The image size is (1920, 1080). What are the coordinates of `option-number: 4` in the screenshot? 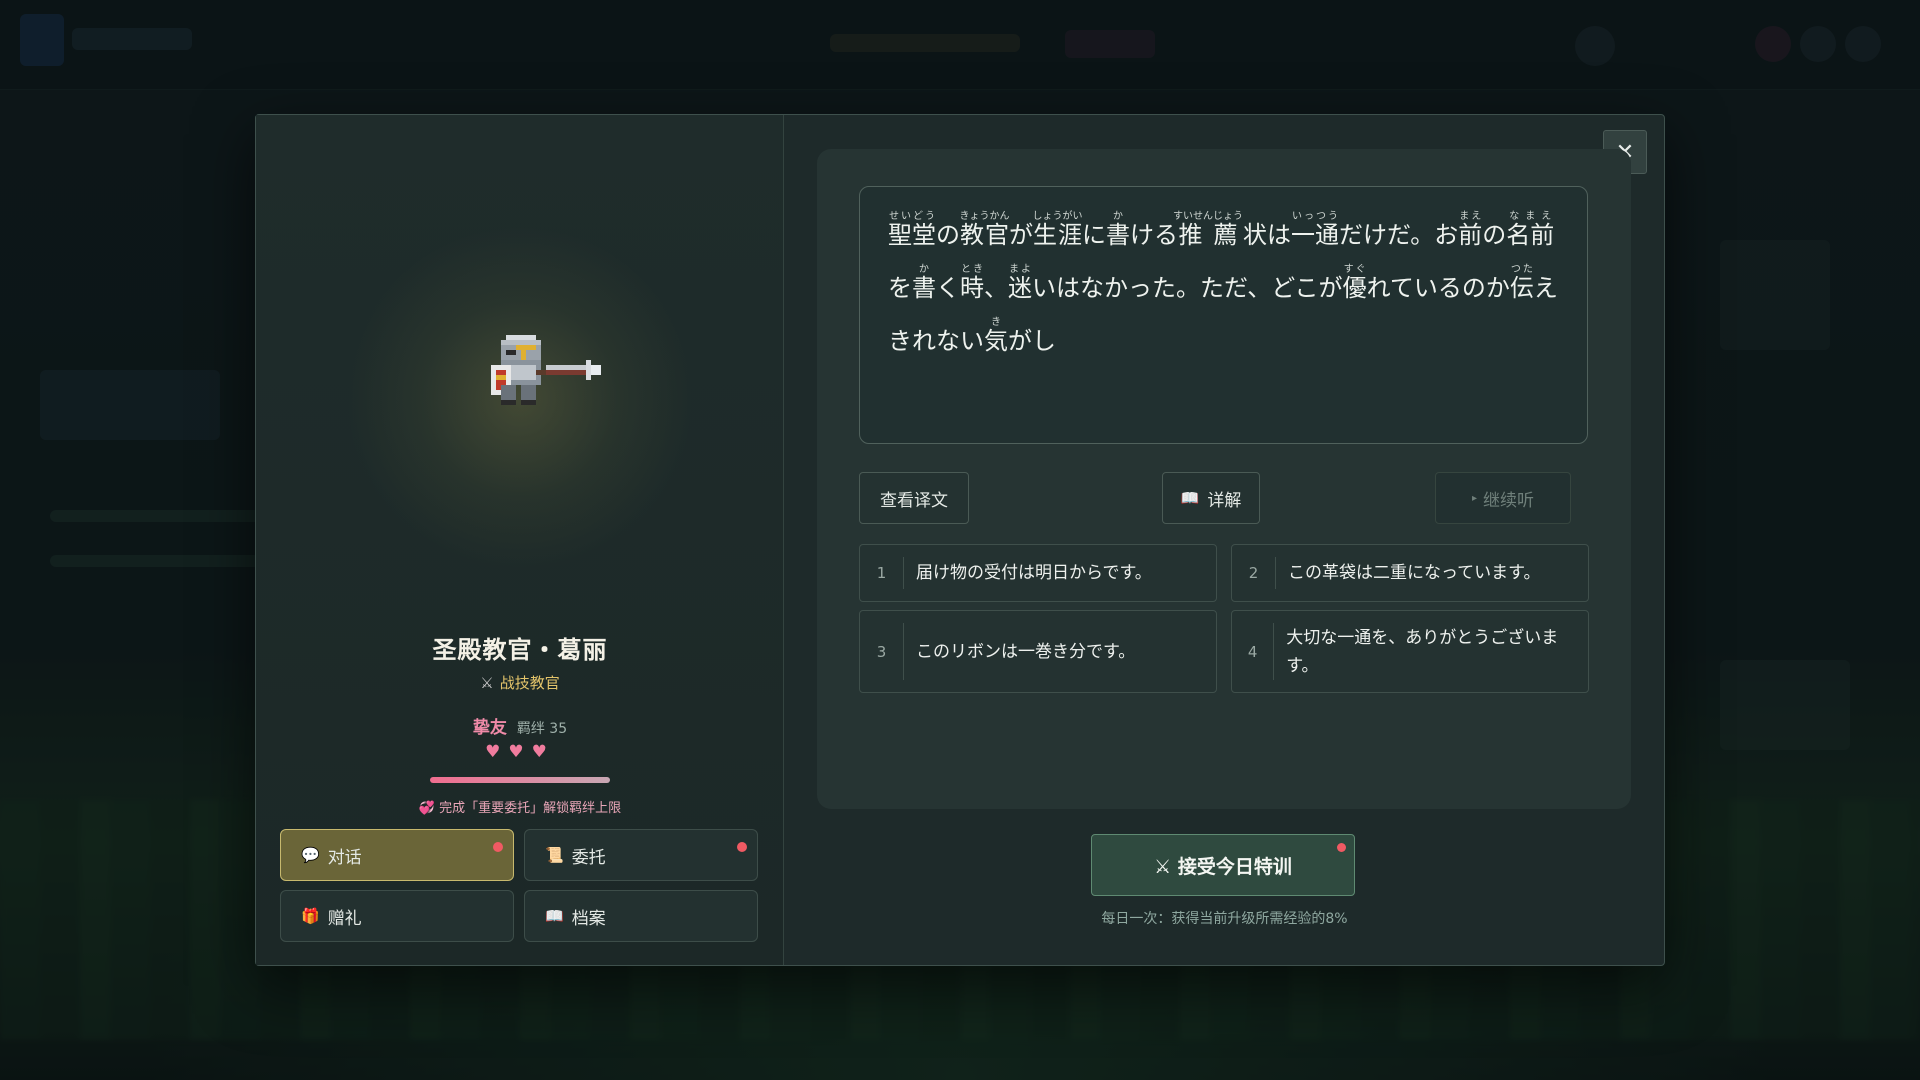 It's located at (1253, 651).